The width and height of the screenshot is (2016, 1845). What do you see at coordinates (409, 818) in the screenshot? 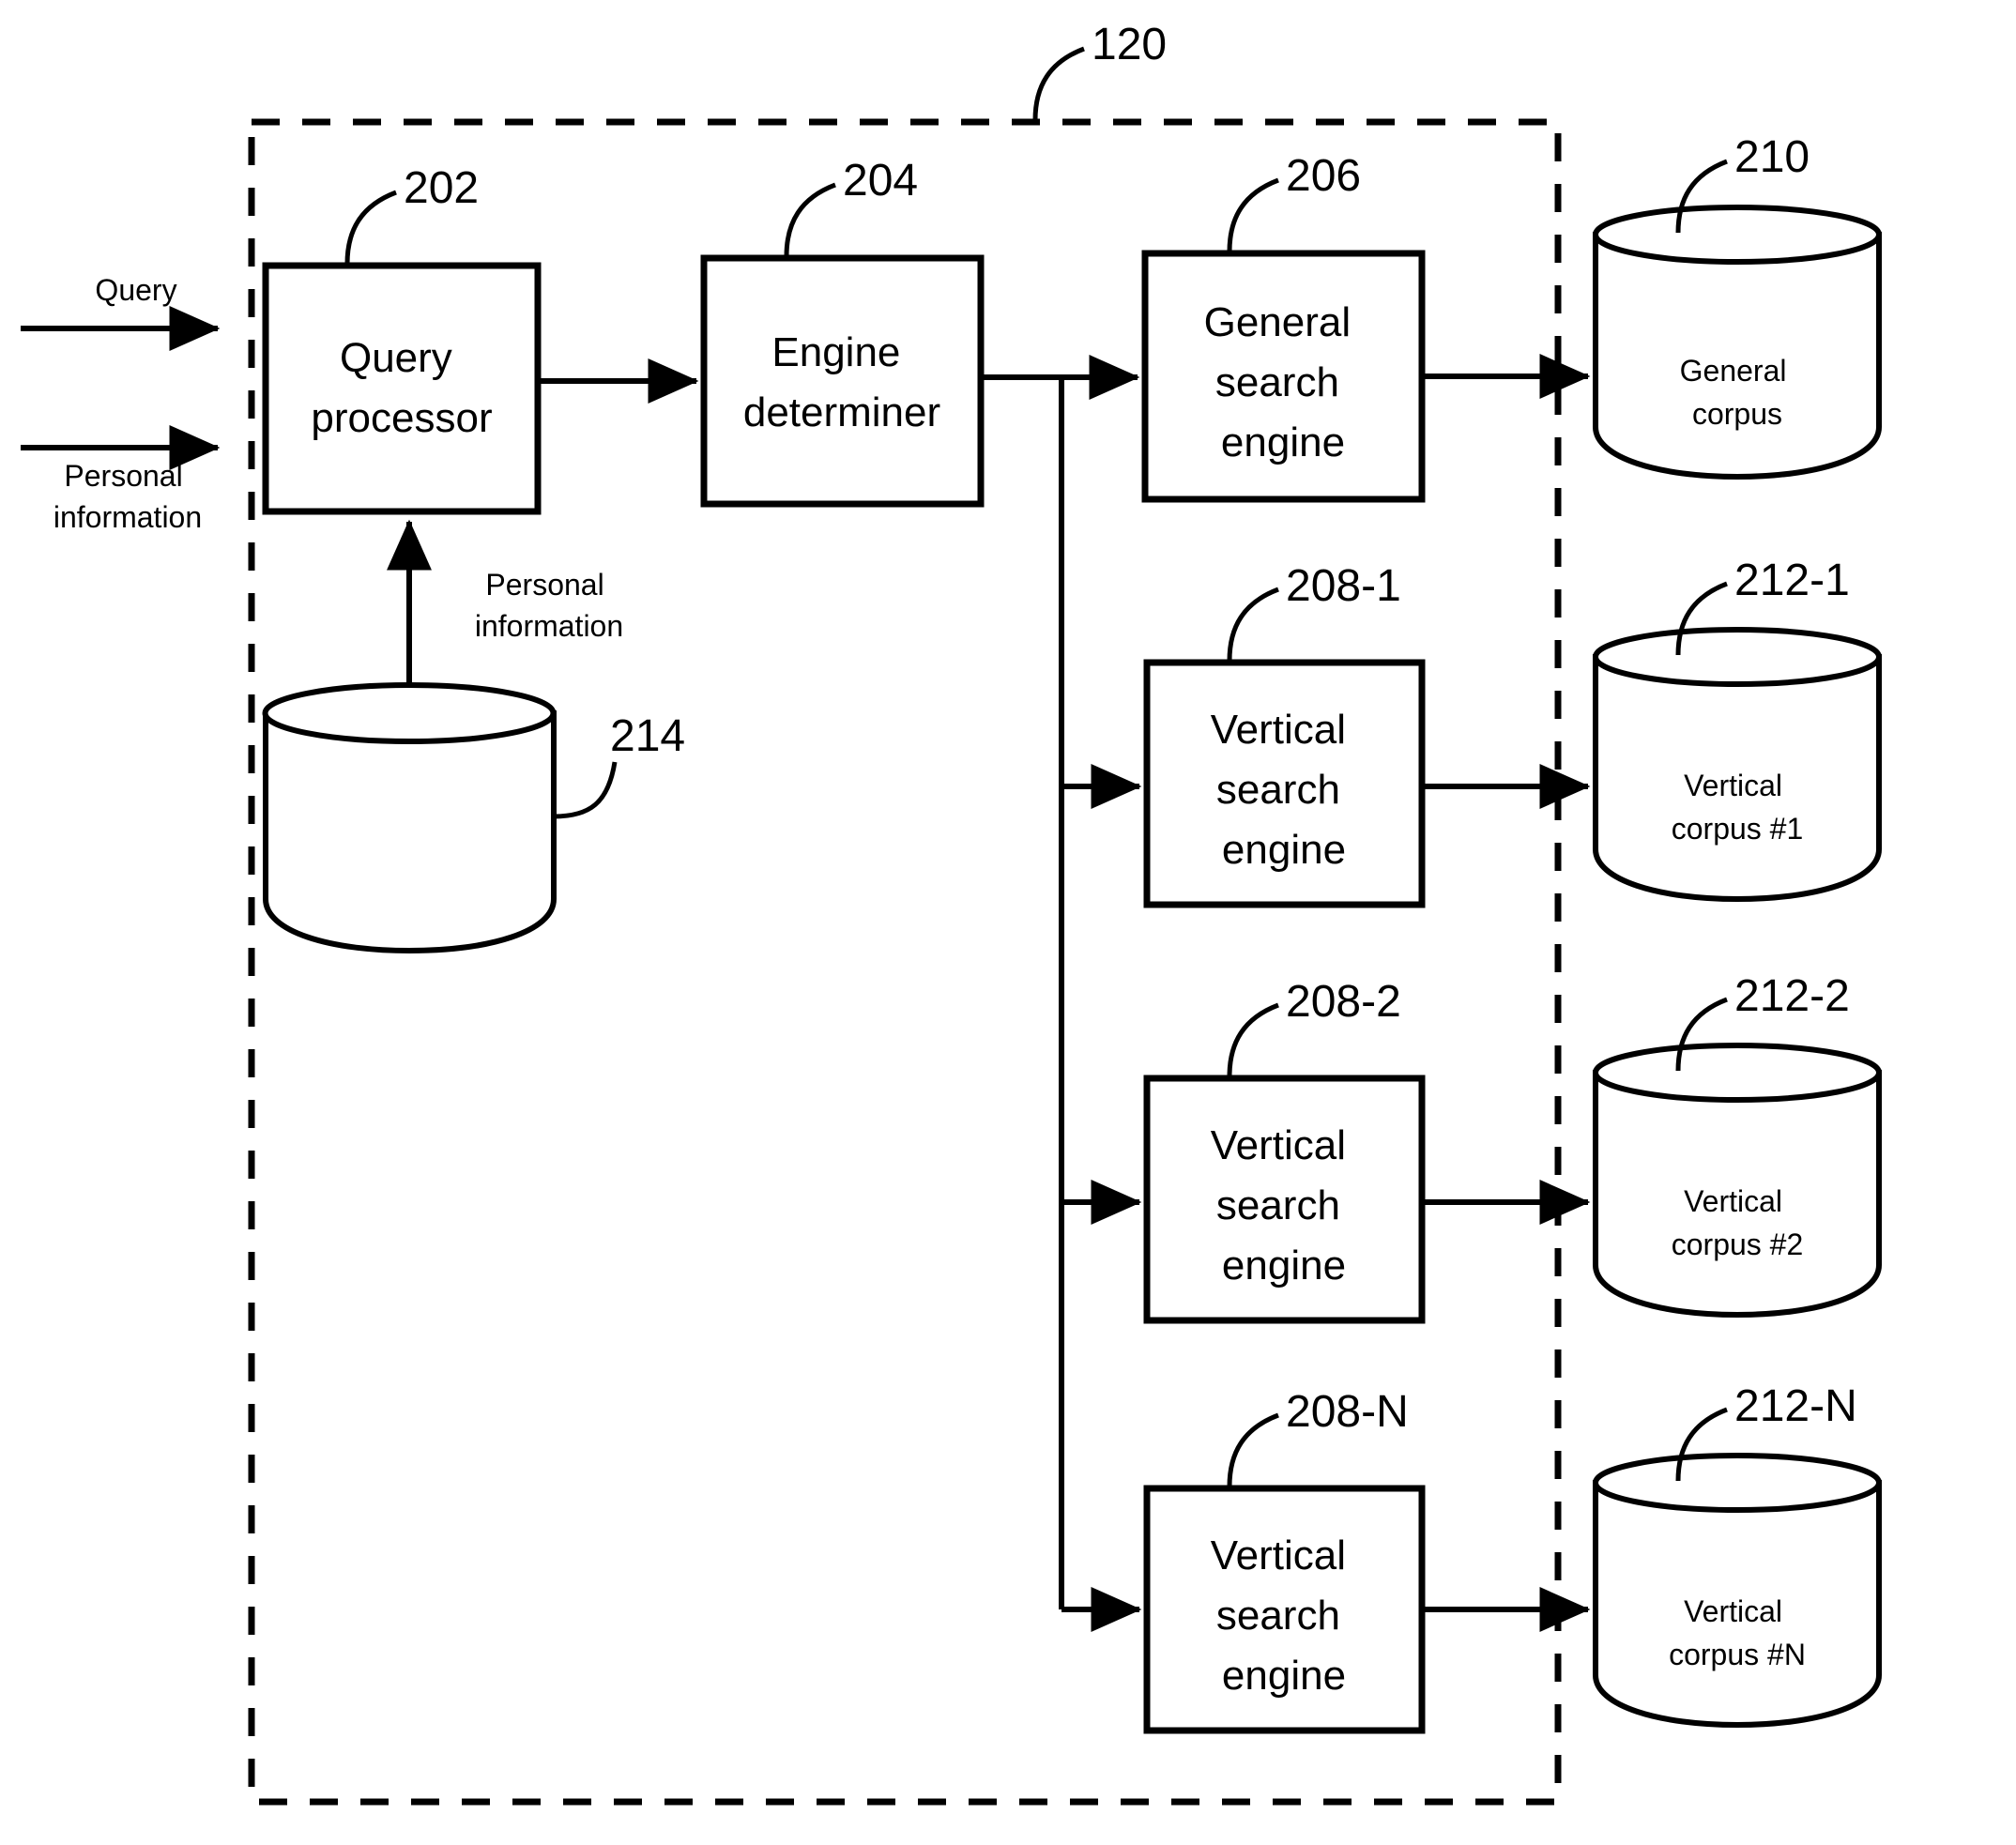
I see `cylinder-personal-information-store` at bounding box center [409, 818].